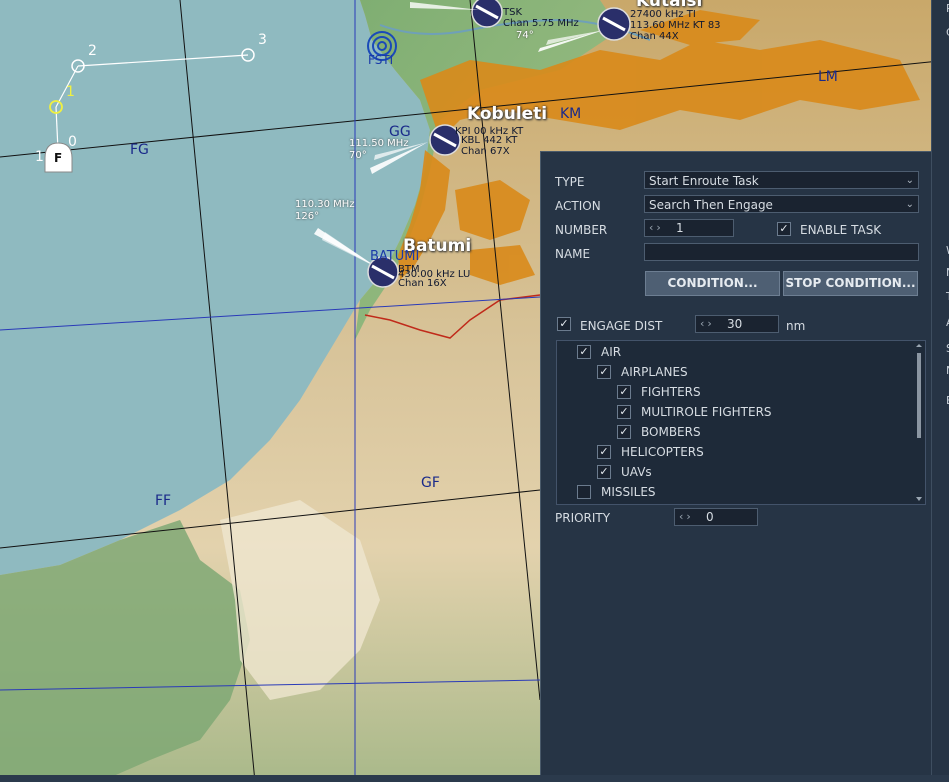 This screenshot has height=782, width=949. What do you see at coordinates (139, 150) in the screenshot?
I see `grid-label-fg: FG` at bounding box center [139, 150].